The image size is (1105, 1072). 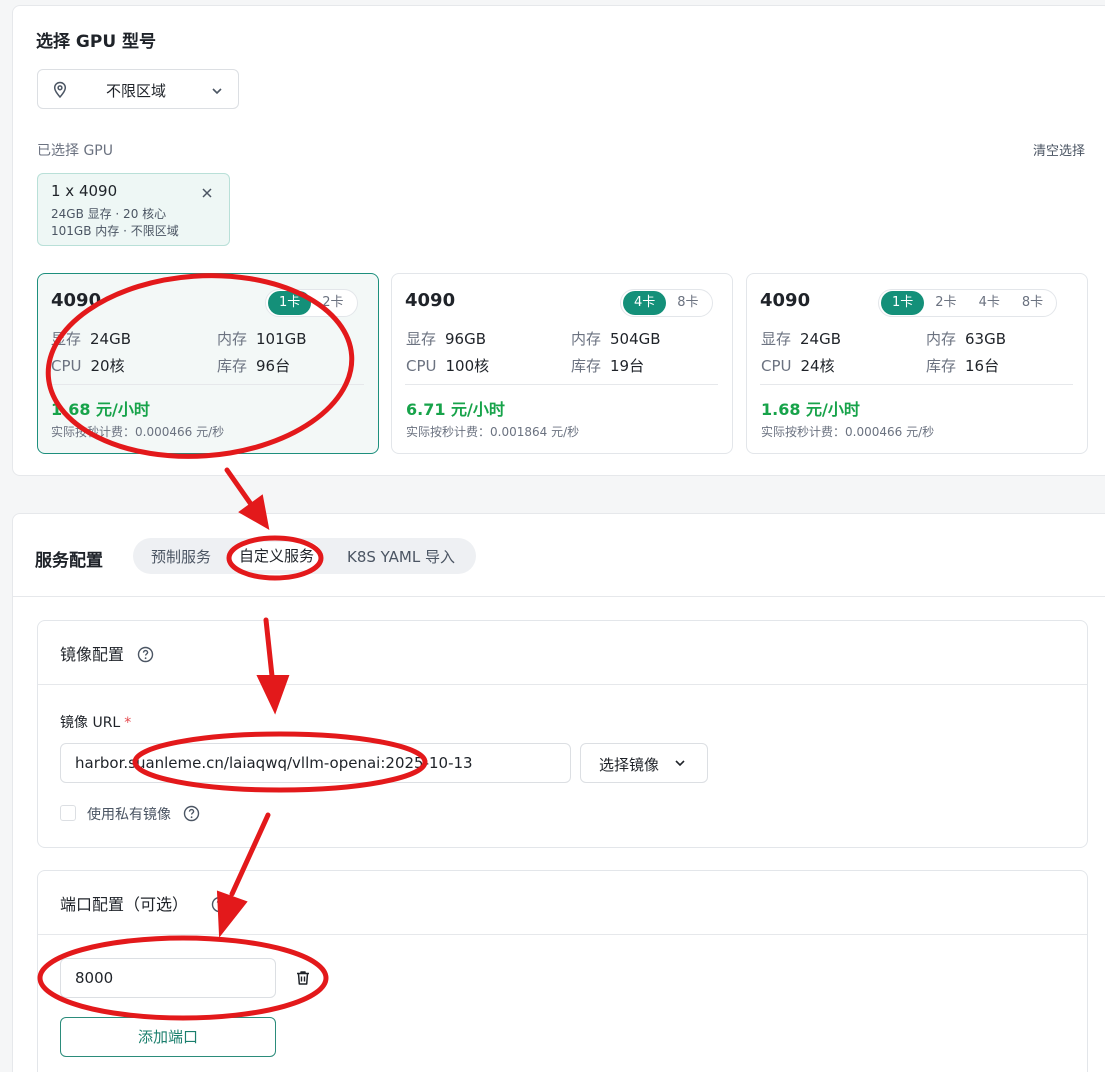 I want to click on spec-stock: 库存 19台, so click(x=608, y=366).